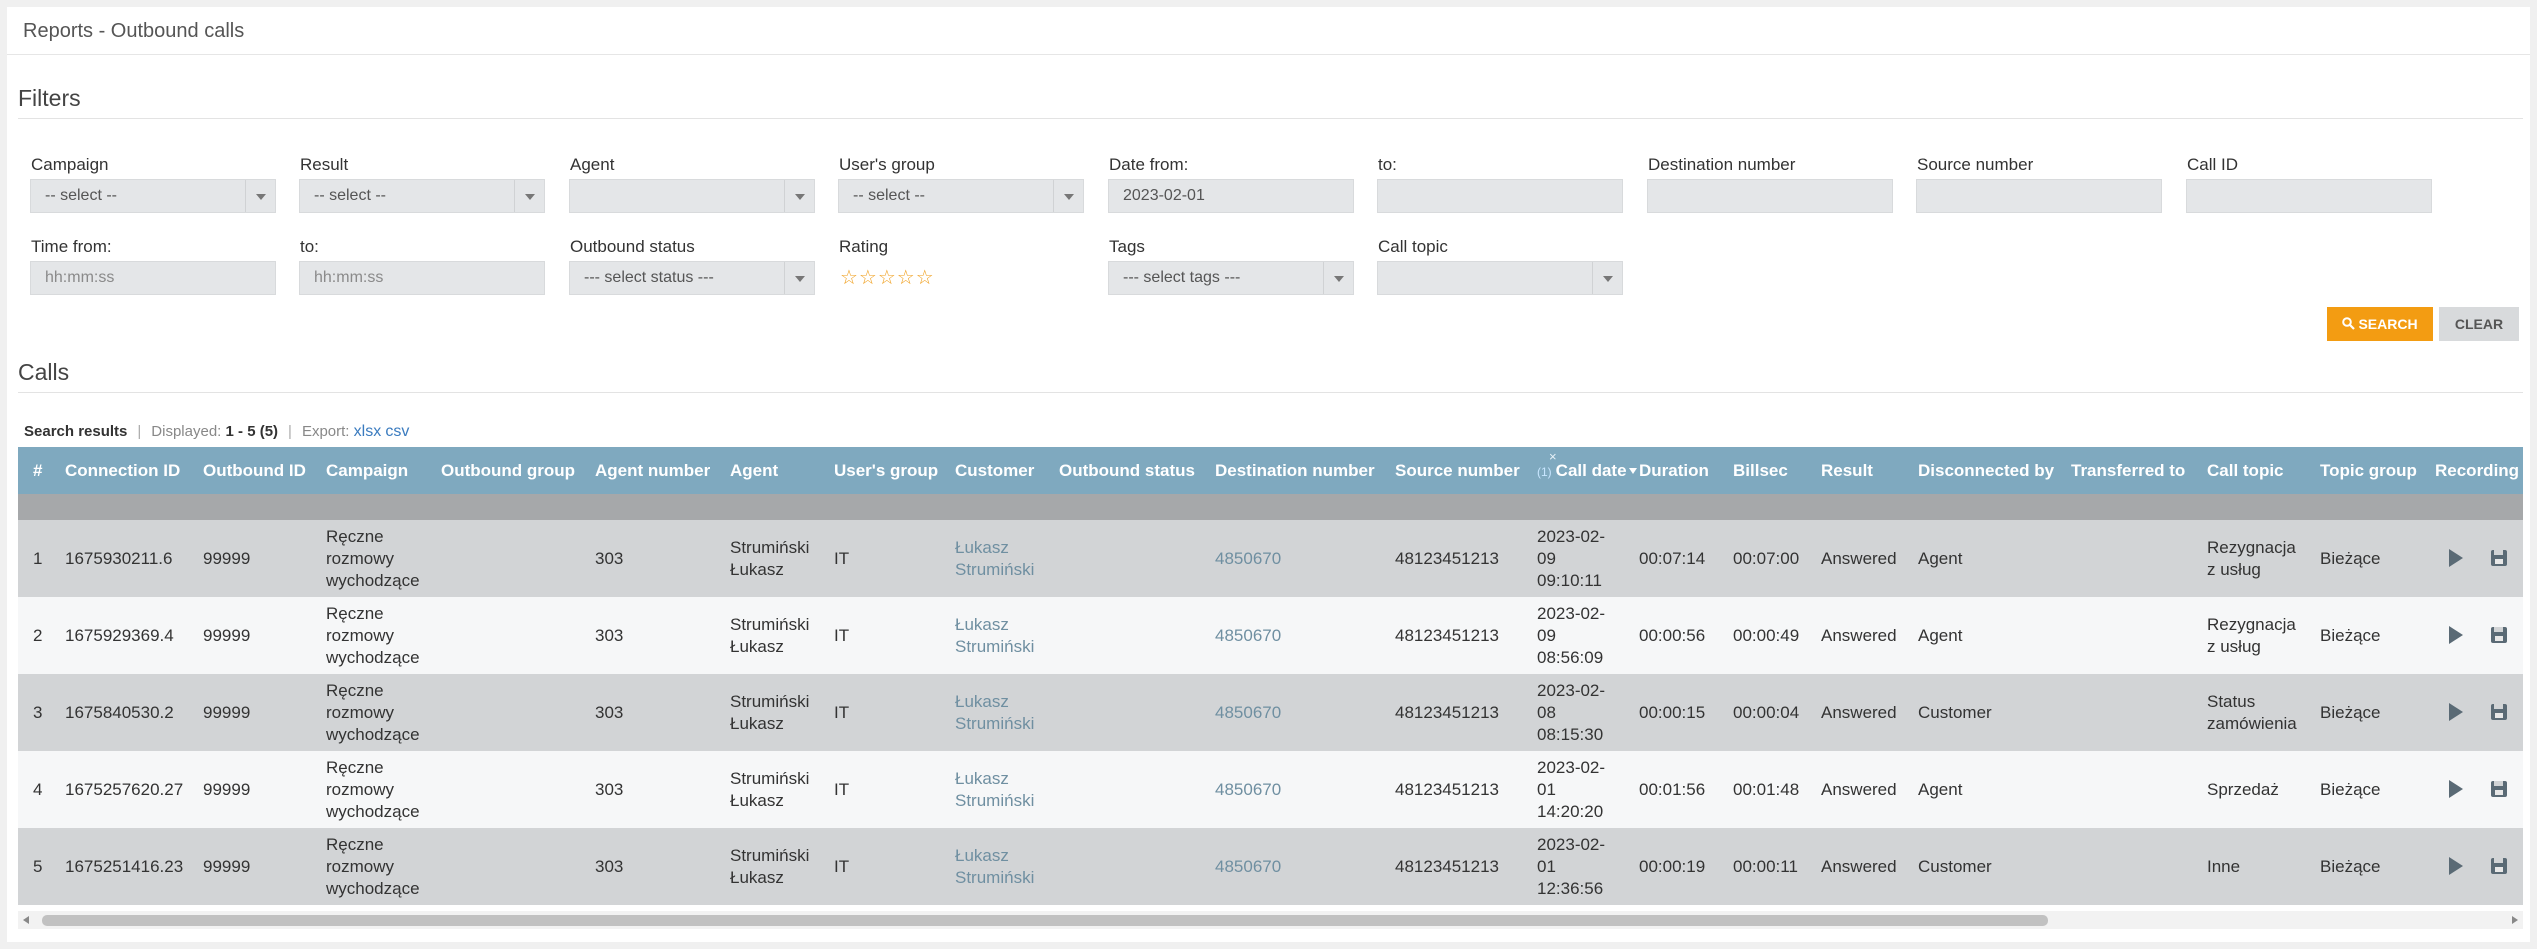 The height and width of the screenshot is (949, 2537). Describe the element at coordinates (1940, 558) in the screenshot. I see `cell-disconnected-by: Agent` at that location.